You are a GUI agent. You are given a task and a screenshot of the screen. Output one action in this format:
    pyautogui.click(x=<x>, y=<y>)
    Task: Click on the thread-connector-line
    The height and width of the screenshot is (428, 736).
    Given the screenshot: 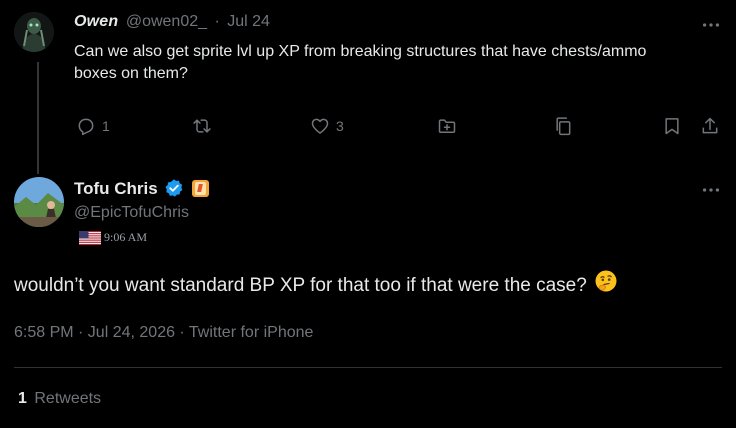 What is the action you would take?
    pyautogui.click(x=38, y=118)
    